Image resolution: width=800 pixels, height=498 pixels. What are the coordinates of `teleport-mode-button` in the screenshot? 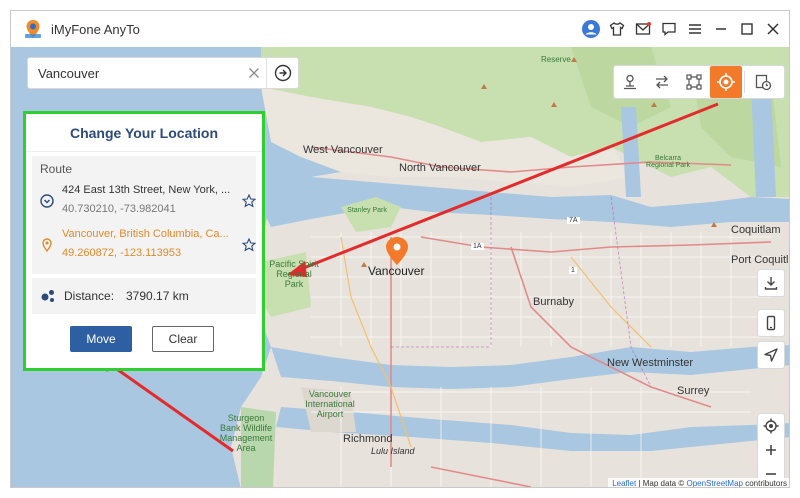 It's located at (630, 82).